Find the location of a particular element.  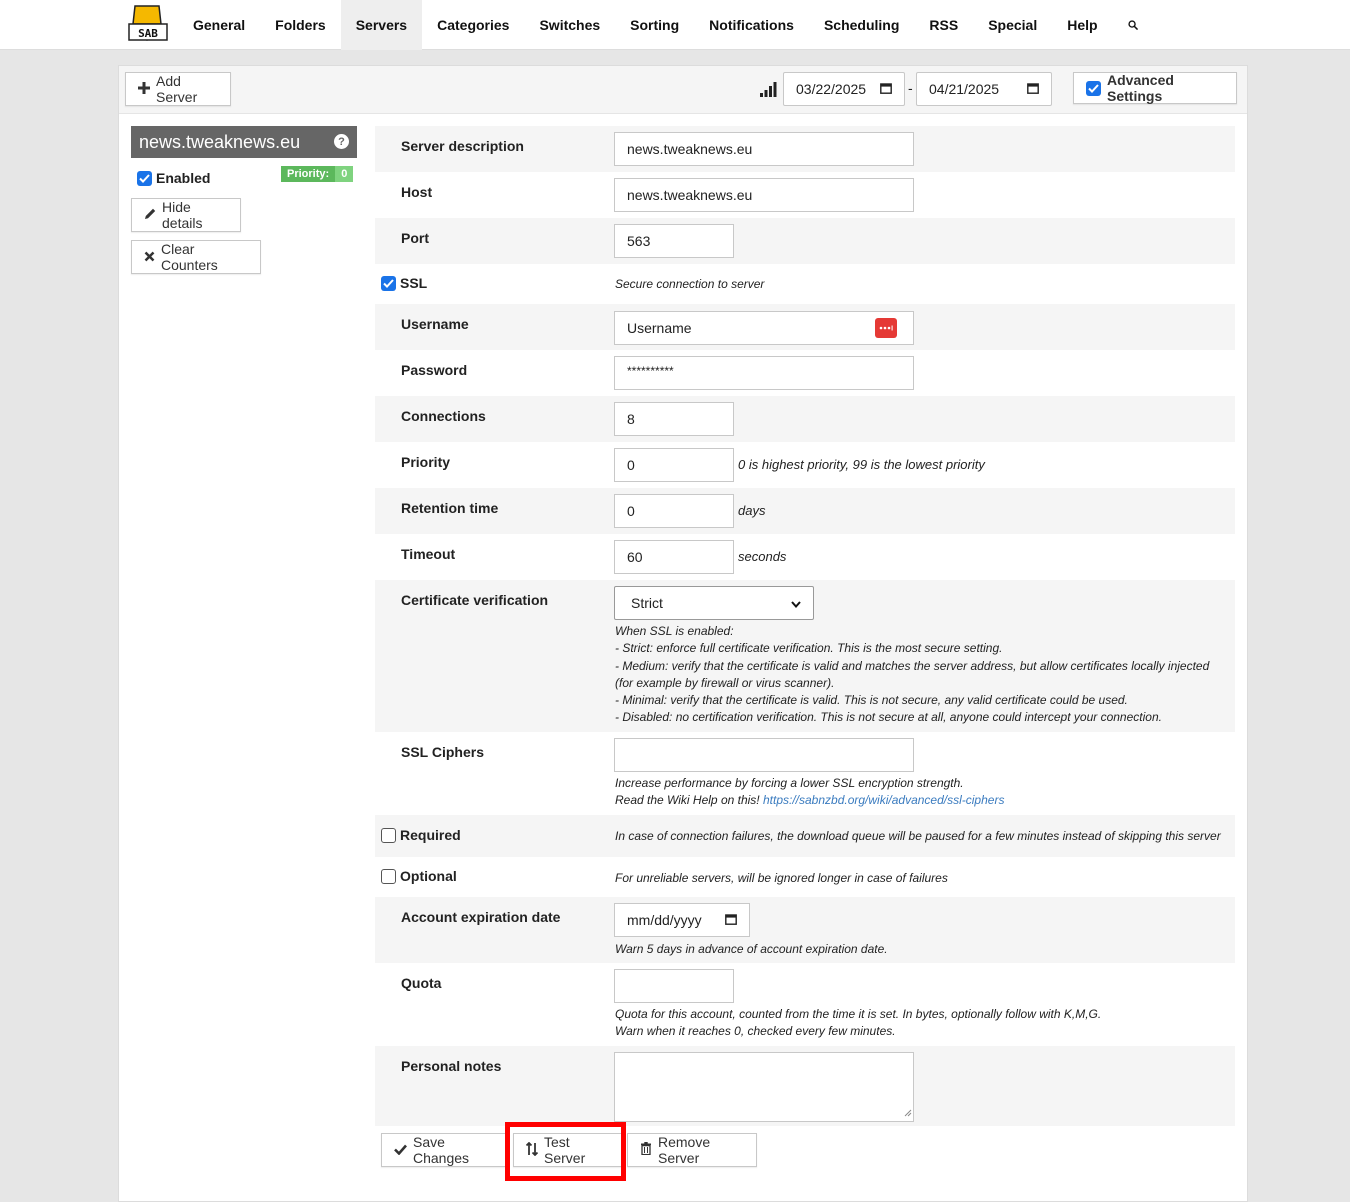

ssl-checkbox is located at coordinates (388, 283).